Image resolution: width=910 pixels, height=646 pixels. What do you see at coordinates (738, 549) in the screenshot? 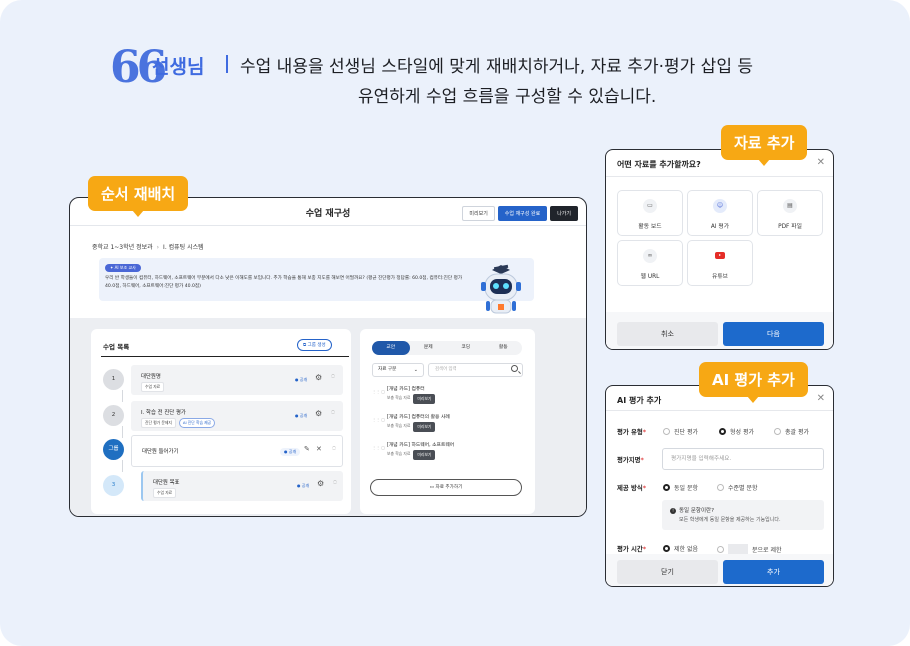
I see `minutes-input` at bounding box center [738, 549].